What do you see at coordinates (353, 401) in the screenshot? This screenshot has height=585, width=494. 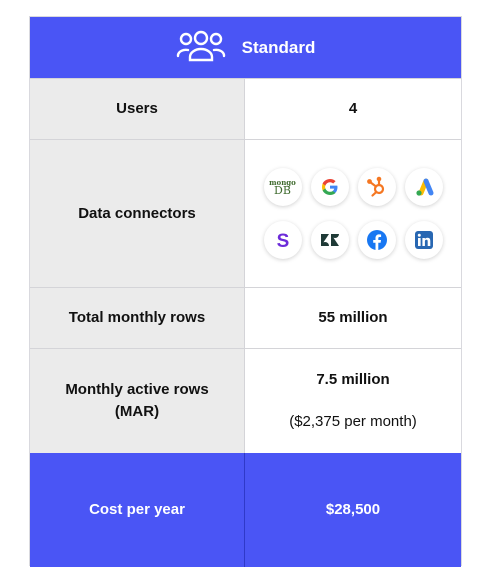 I see `mar-cell: 7.5 million ($2,375 per month)` at bounding box center [353, 401].